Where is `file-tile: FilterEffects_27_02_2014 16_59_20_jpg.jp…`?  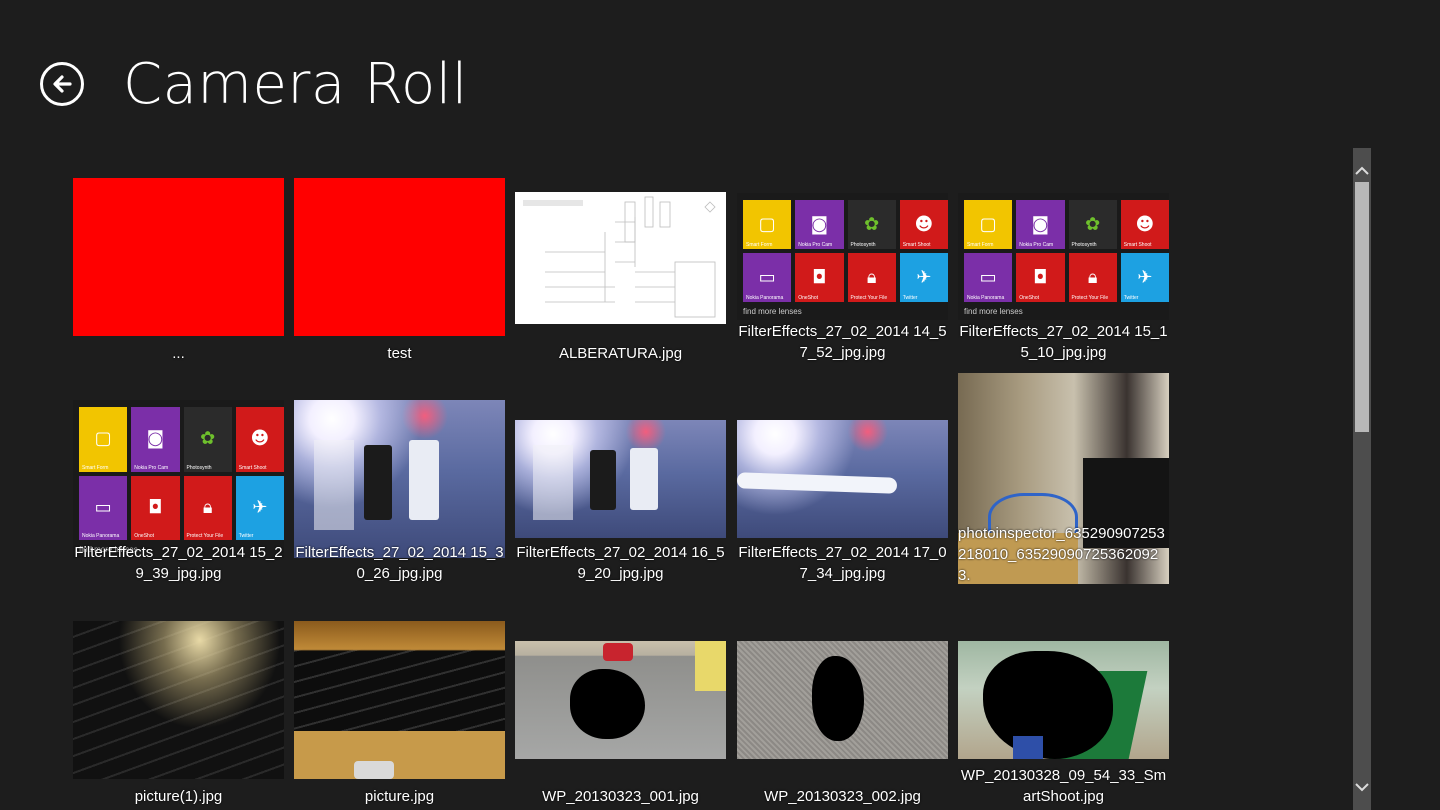
file-tile: FilterEffects_27_02_2014 16_59_20_jpg.jp… is located at coordinates (620, 505).